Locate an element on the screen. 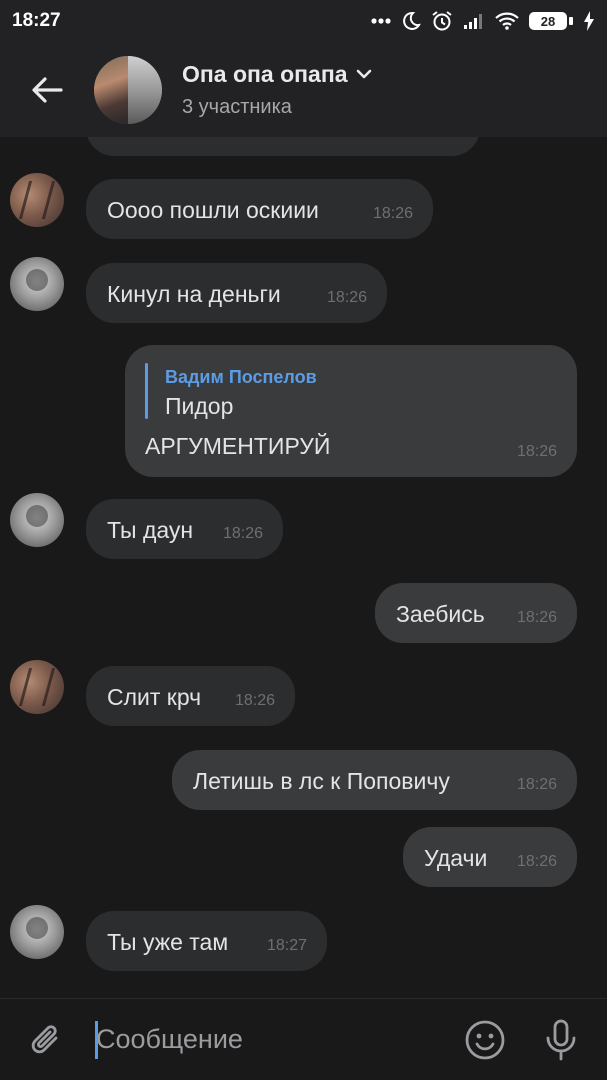 The width and height of the screenshot is (607, 1080). message-input-wrap is located at coordinates (270, 1039).